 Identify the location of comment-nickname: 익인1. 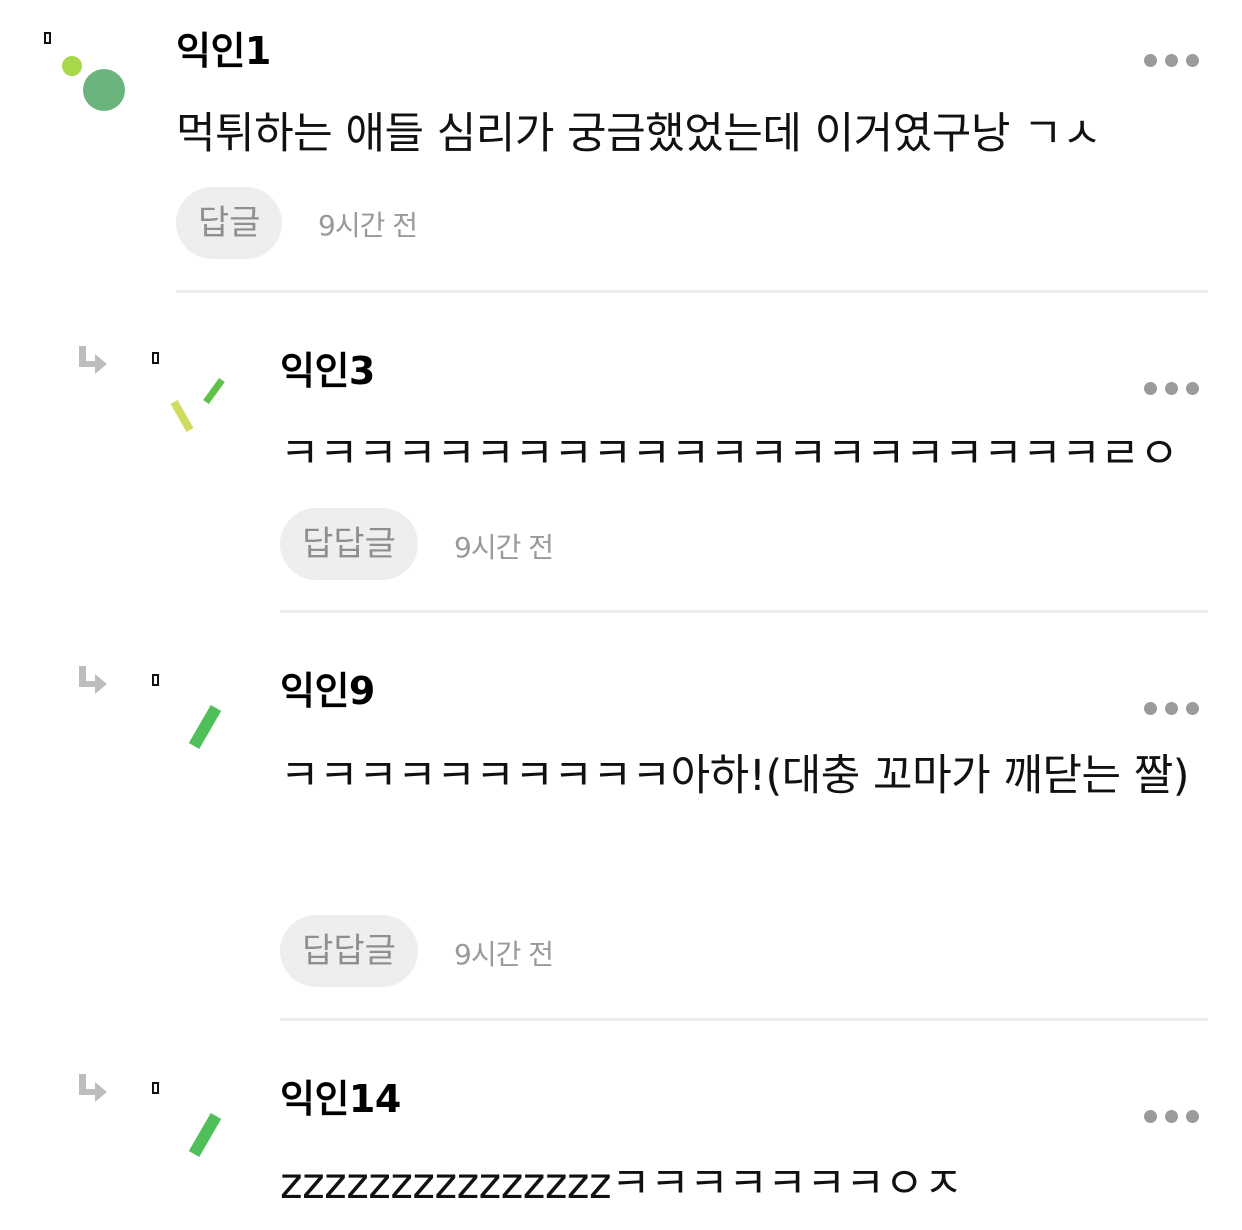
(223, 51).